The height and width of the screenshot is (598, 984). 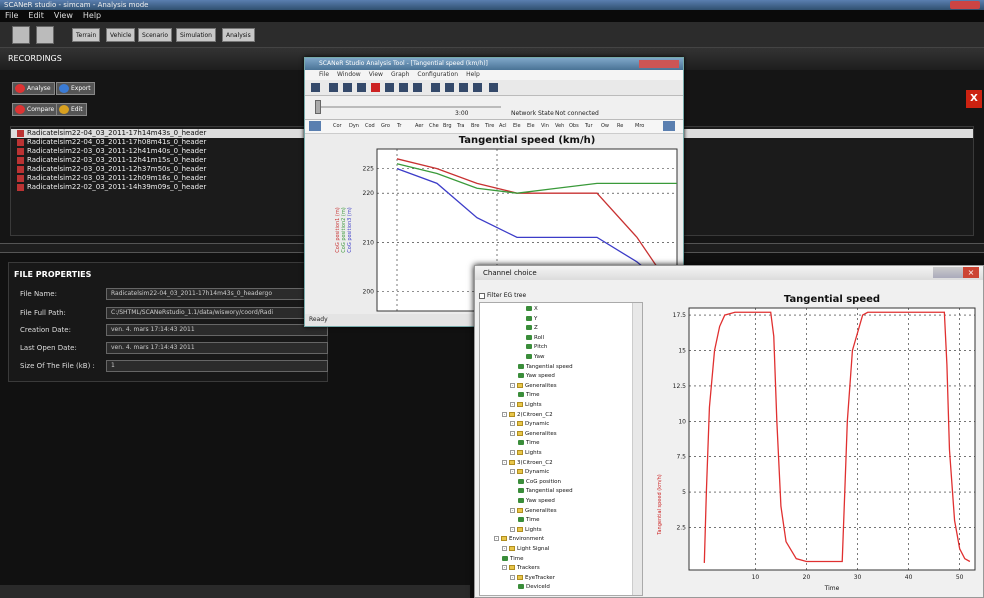 What do you see at coordinates (460, 126) in the screenshot?
I see `tab: Tra` at bounding box center [460, 126].